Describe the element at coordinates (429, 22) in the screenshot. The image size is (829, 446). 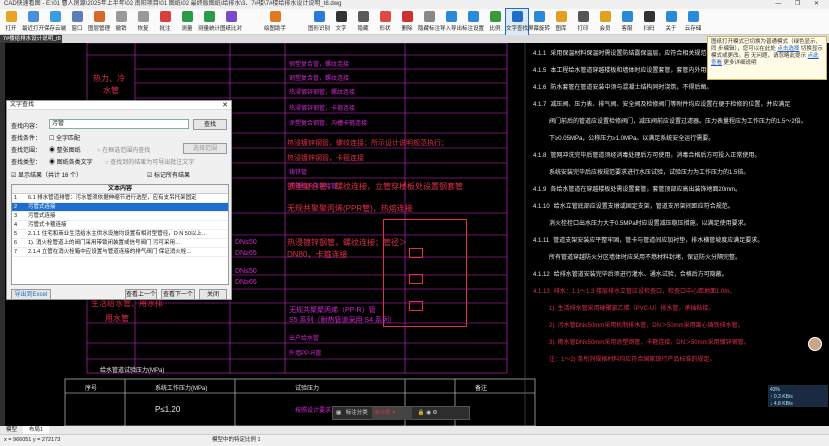
I see `toolbar-button: 隐藏标注` at that location.